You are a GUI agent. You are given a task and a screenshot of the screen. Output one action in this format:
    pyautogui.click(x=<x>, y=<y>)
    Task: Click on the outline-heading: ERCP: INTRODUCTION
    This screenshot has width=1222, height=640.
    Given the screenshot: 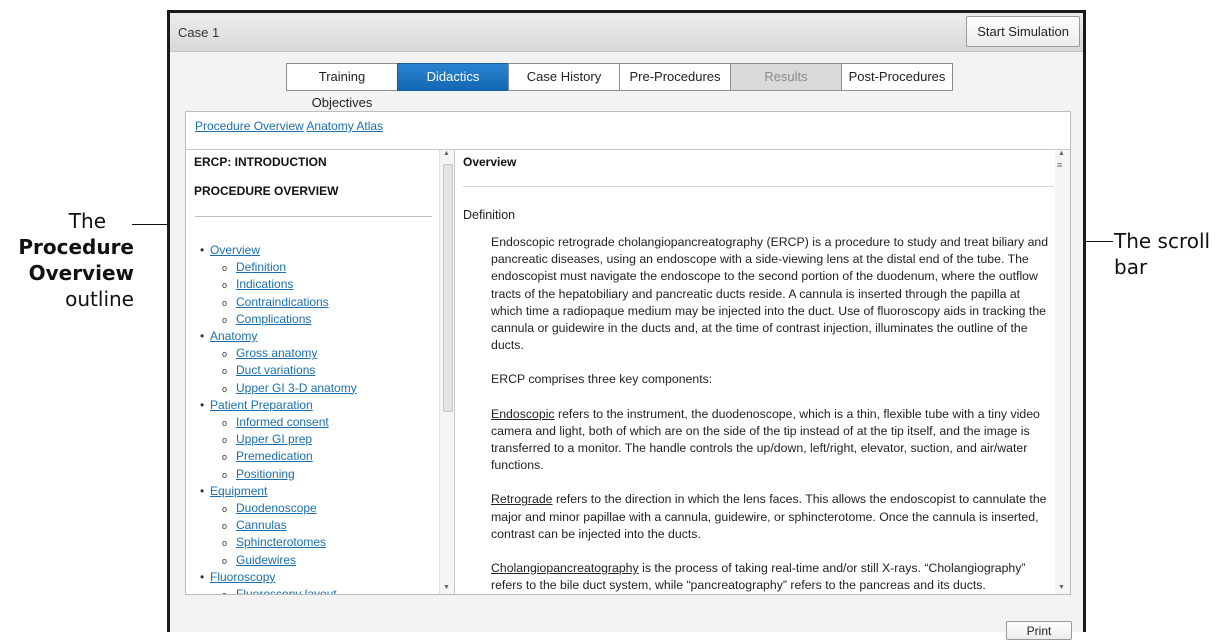 What is the action you would take?
    pyautogui.click(x=260, y=162)
    